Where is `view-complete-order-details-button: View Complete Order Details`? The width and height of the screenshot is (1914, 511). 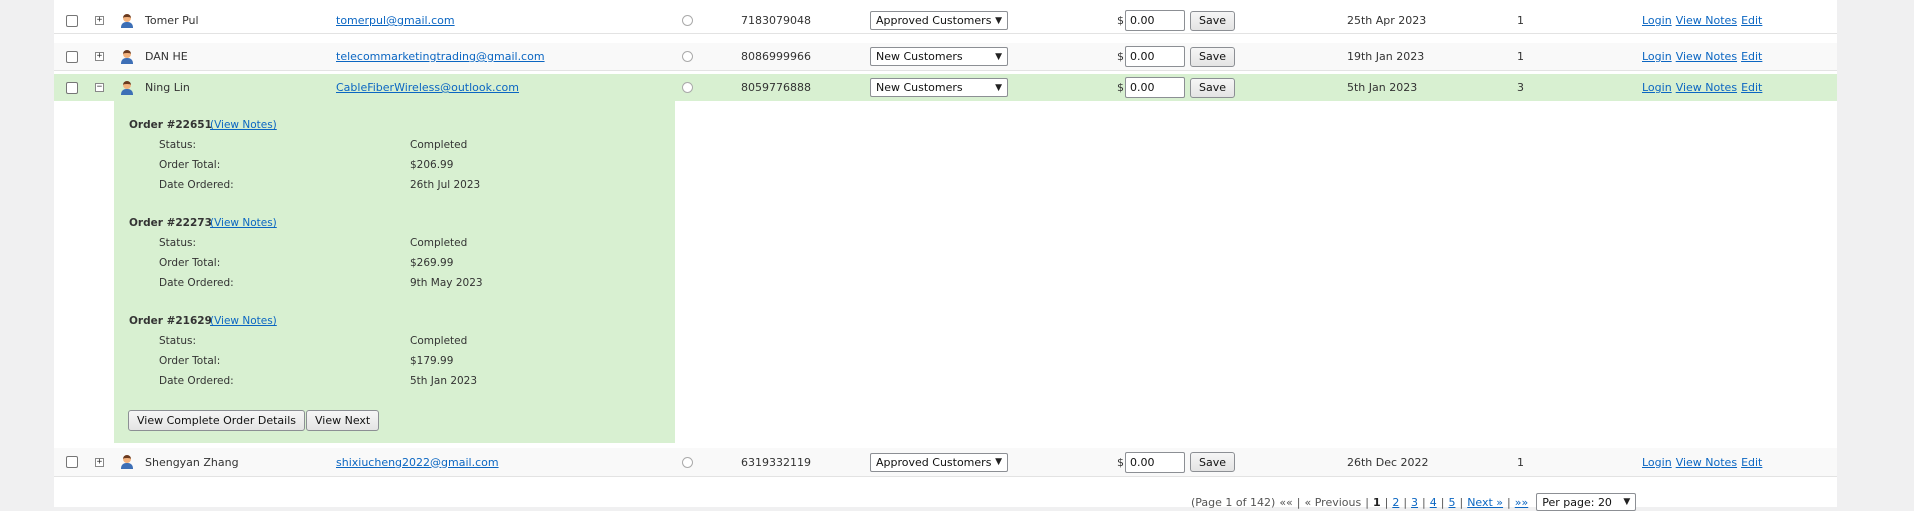 view-complete-order-details-button: View Complete Order Details is located at coordinates (217, 420).